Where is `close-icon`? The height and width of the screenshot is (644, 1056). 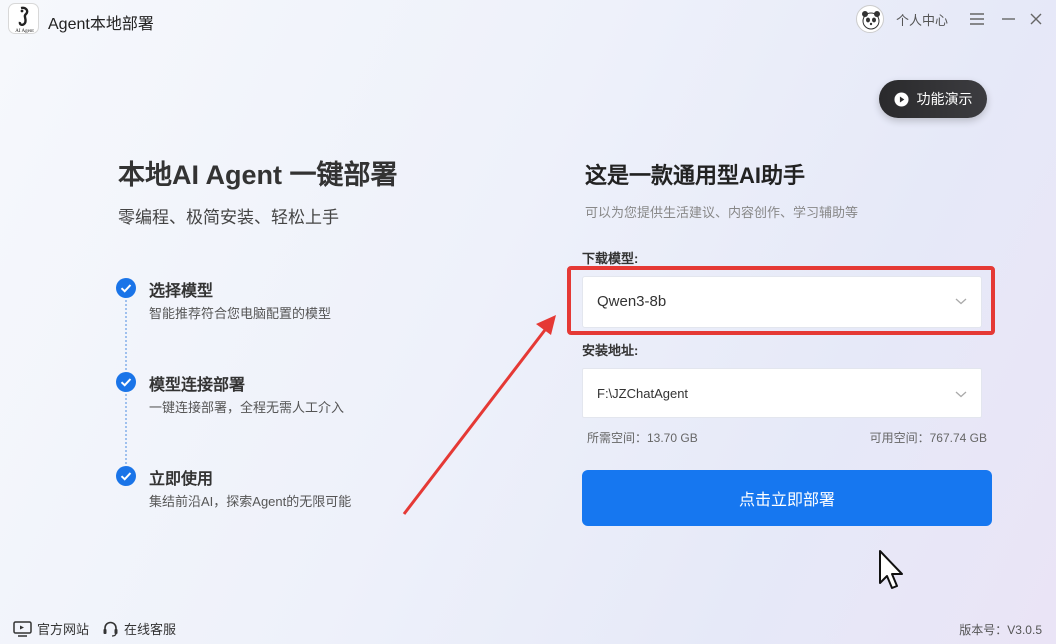
close-icon is located at coordinates (1036, 19).